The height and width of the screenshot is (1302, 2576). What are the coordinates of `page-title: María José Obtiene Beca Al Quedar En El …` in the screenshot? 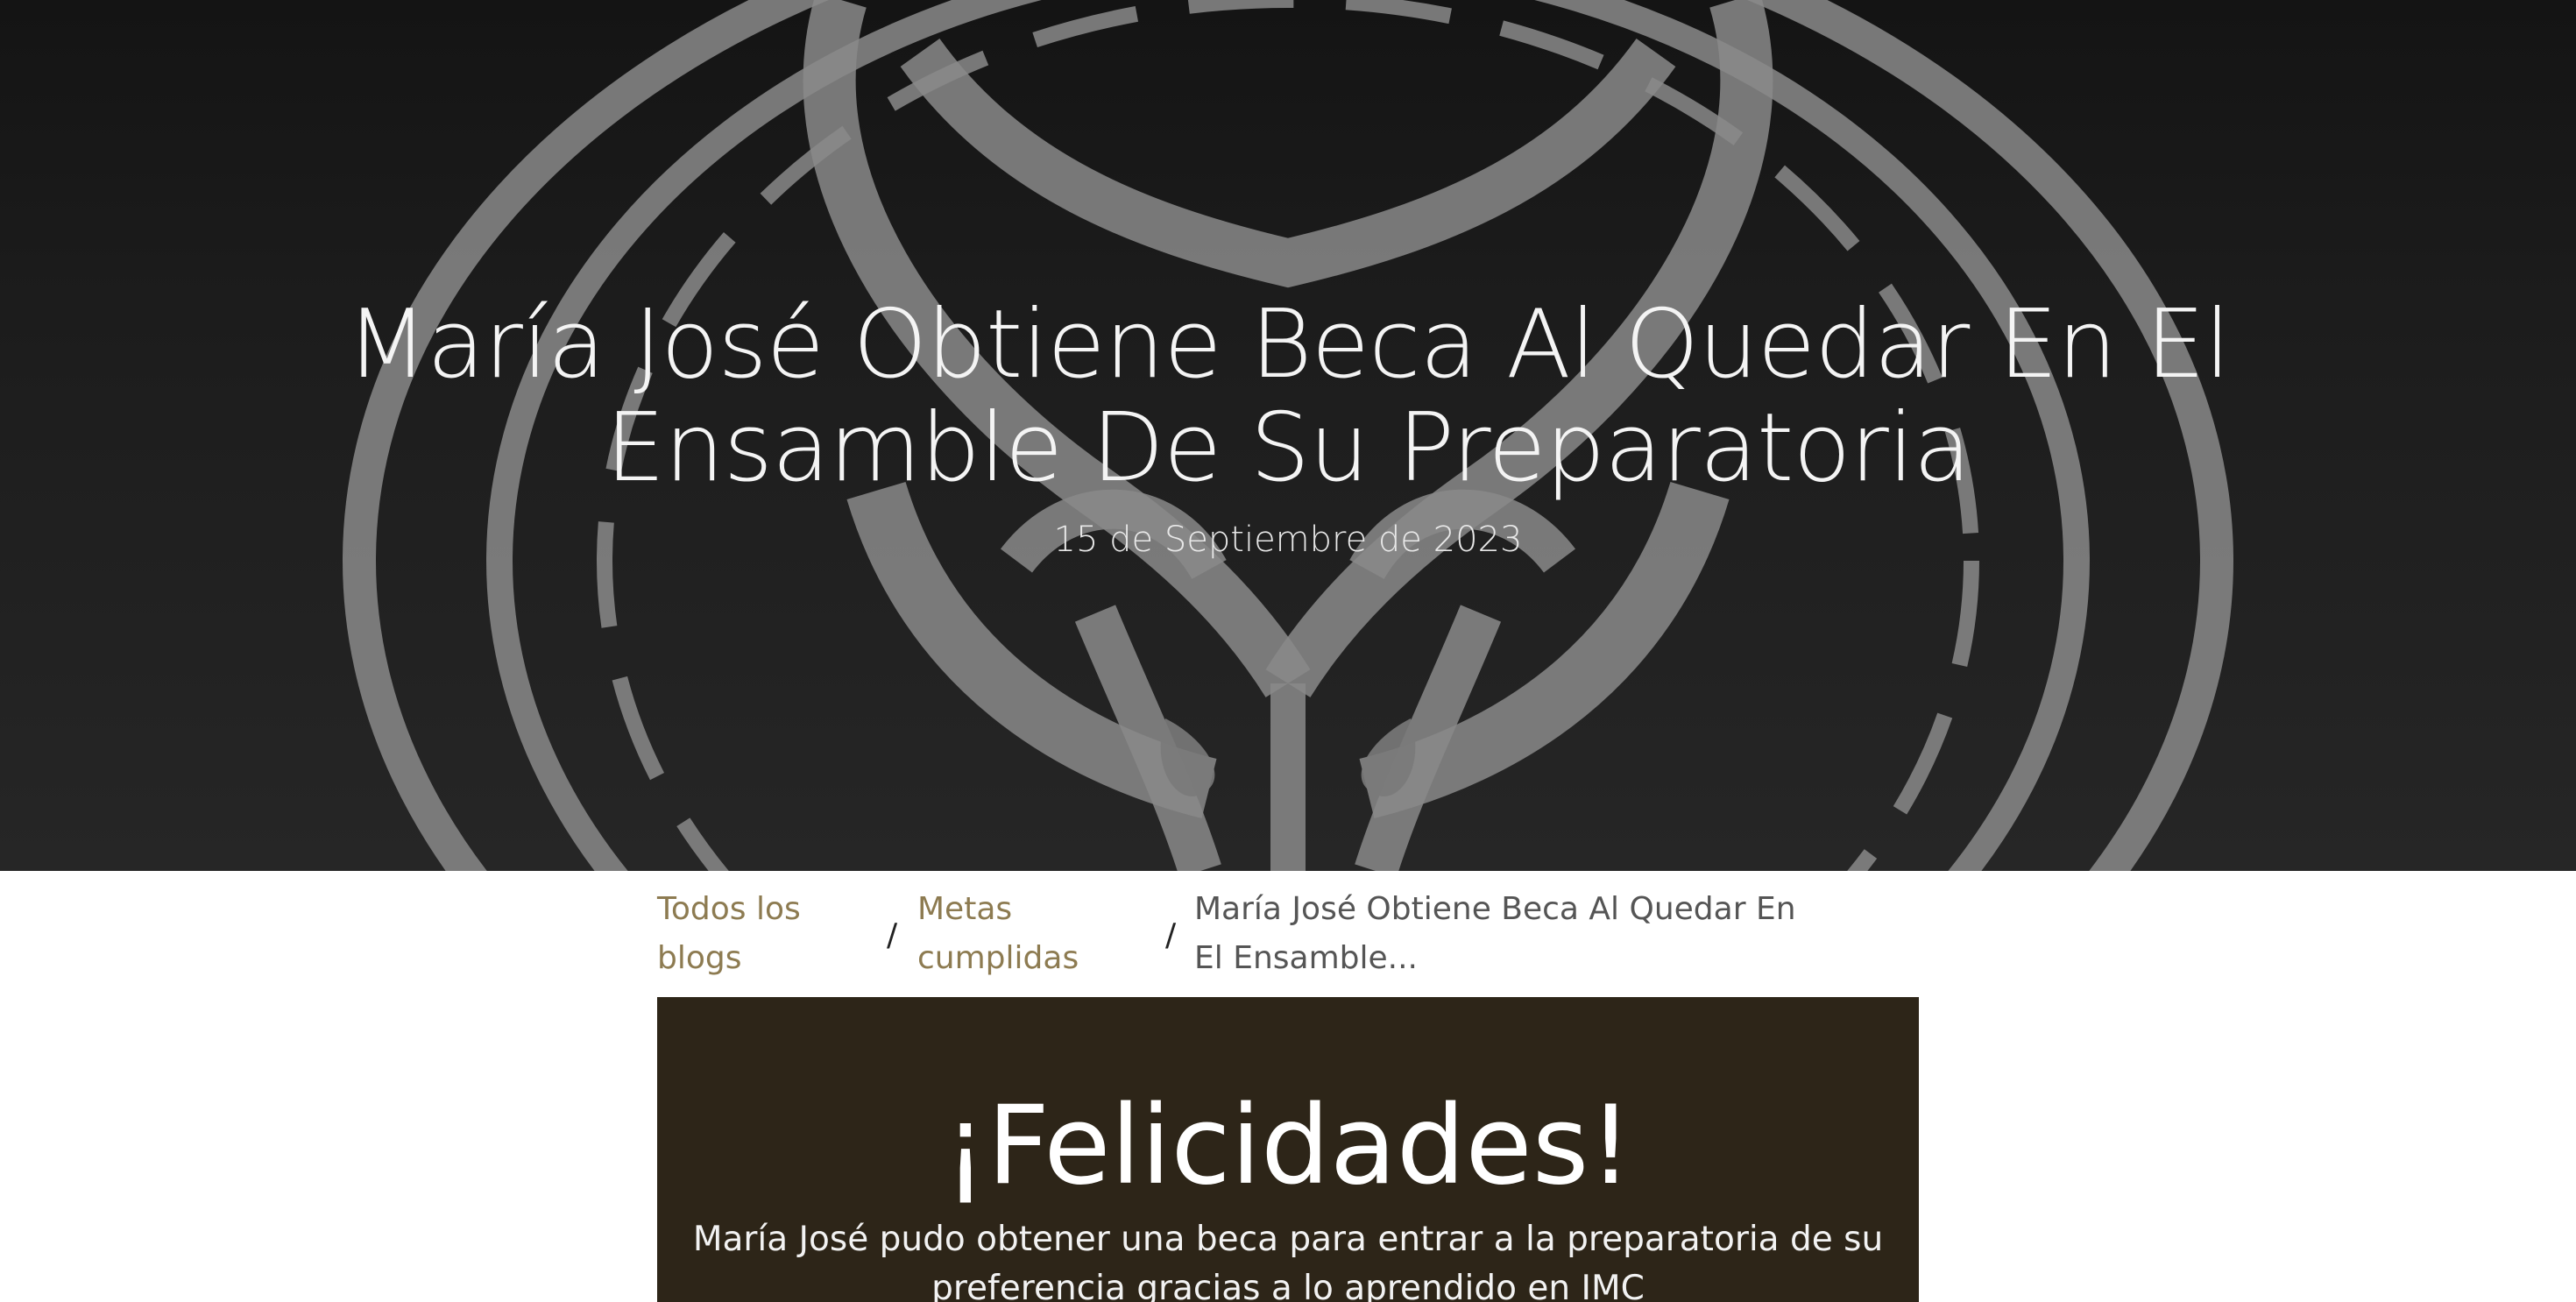 It's located at (1288, 396).